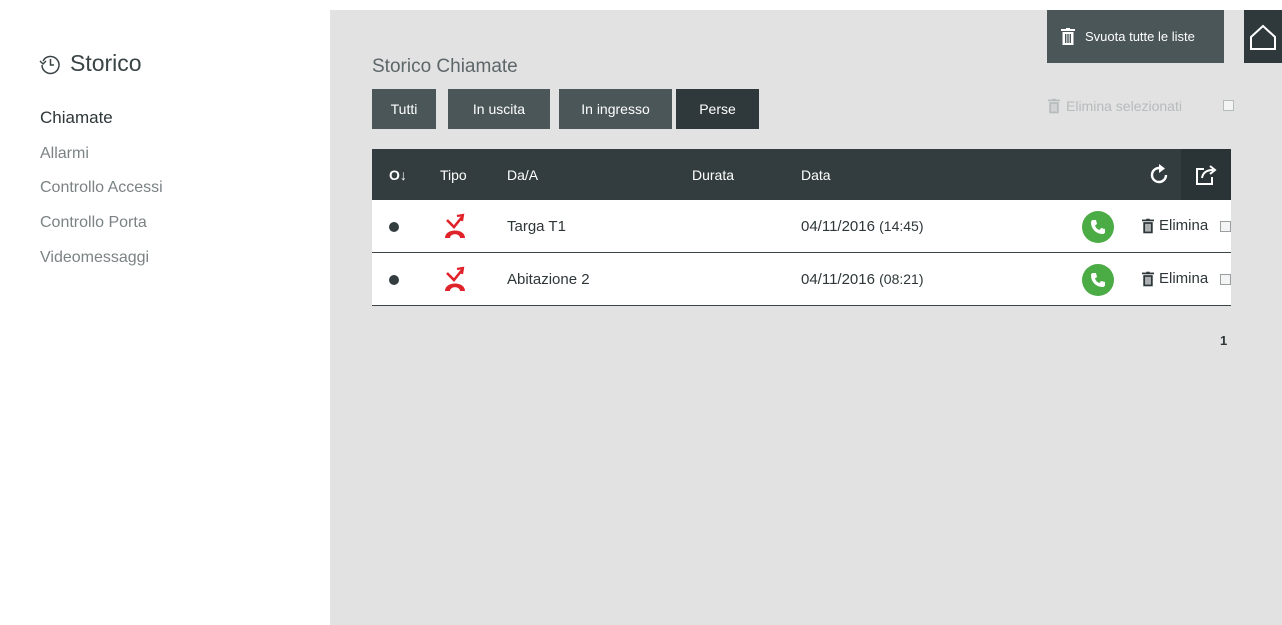  I want to click on column-data: Data, so click(816, 175).